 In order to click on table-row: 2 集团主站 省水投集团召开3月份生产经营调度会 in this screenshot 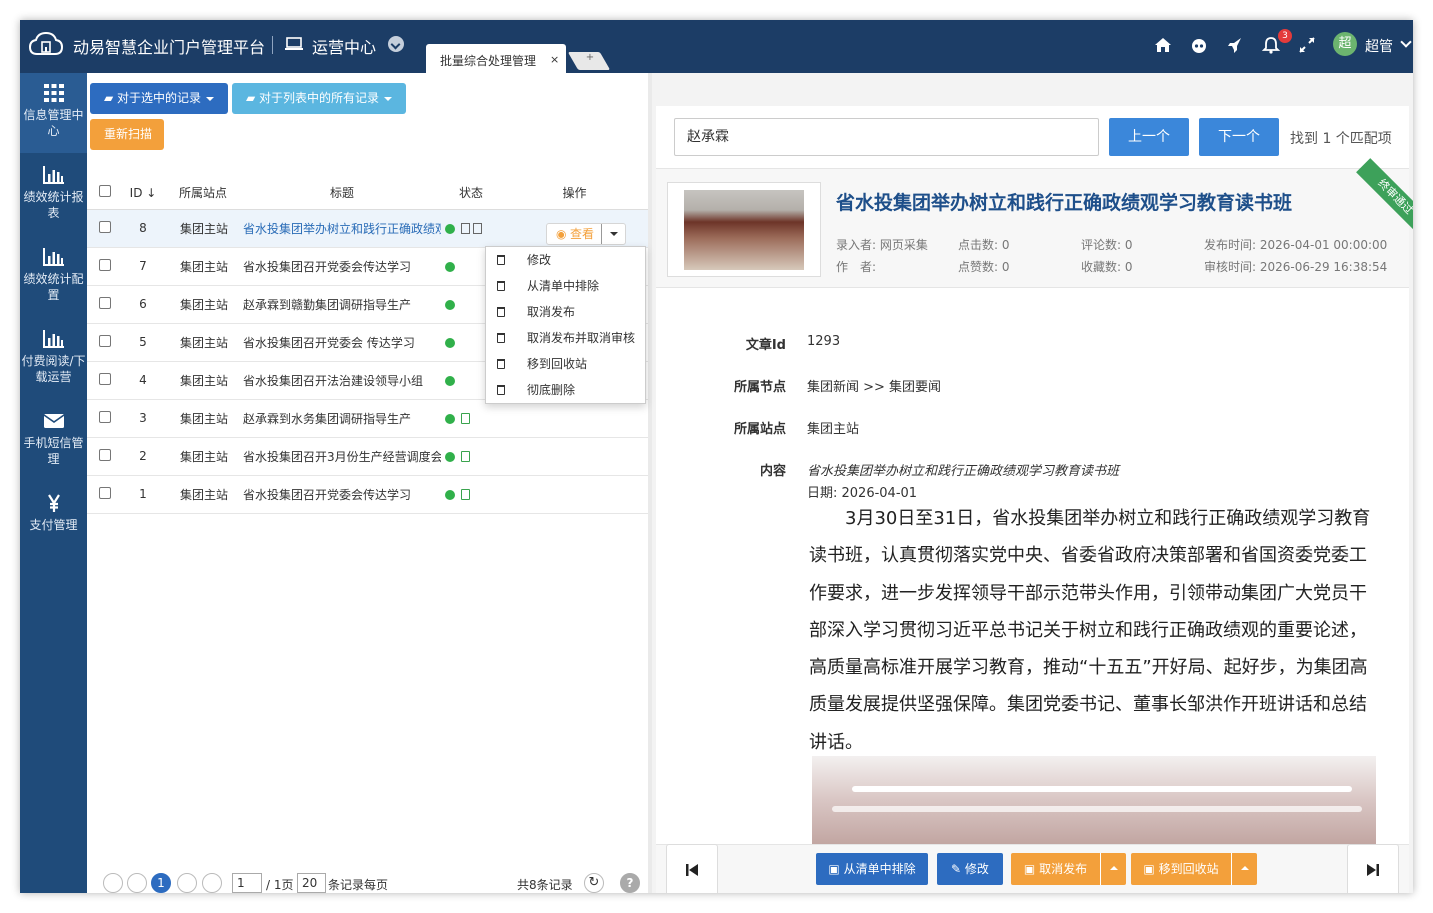, I will do `click(367, 456)`.